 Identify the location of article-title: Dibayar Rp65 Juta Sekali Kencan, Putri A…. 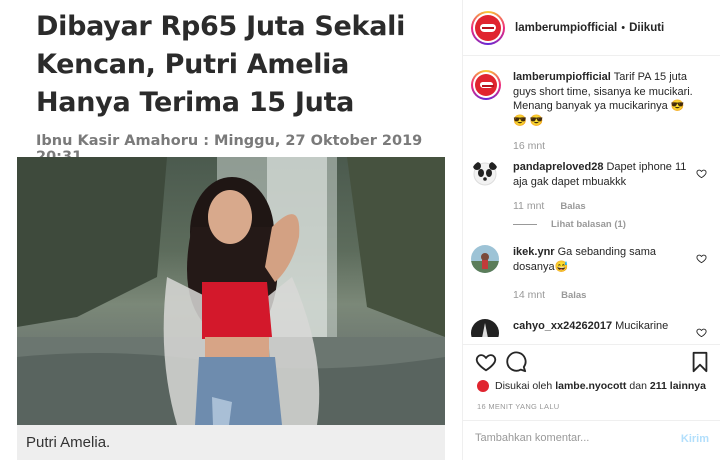
(221, 64).